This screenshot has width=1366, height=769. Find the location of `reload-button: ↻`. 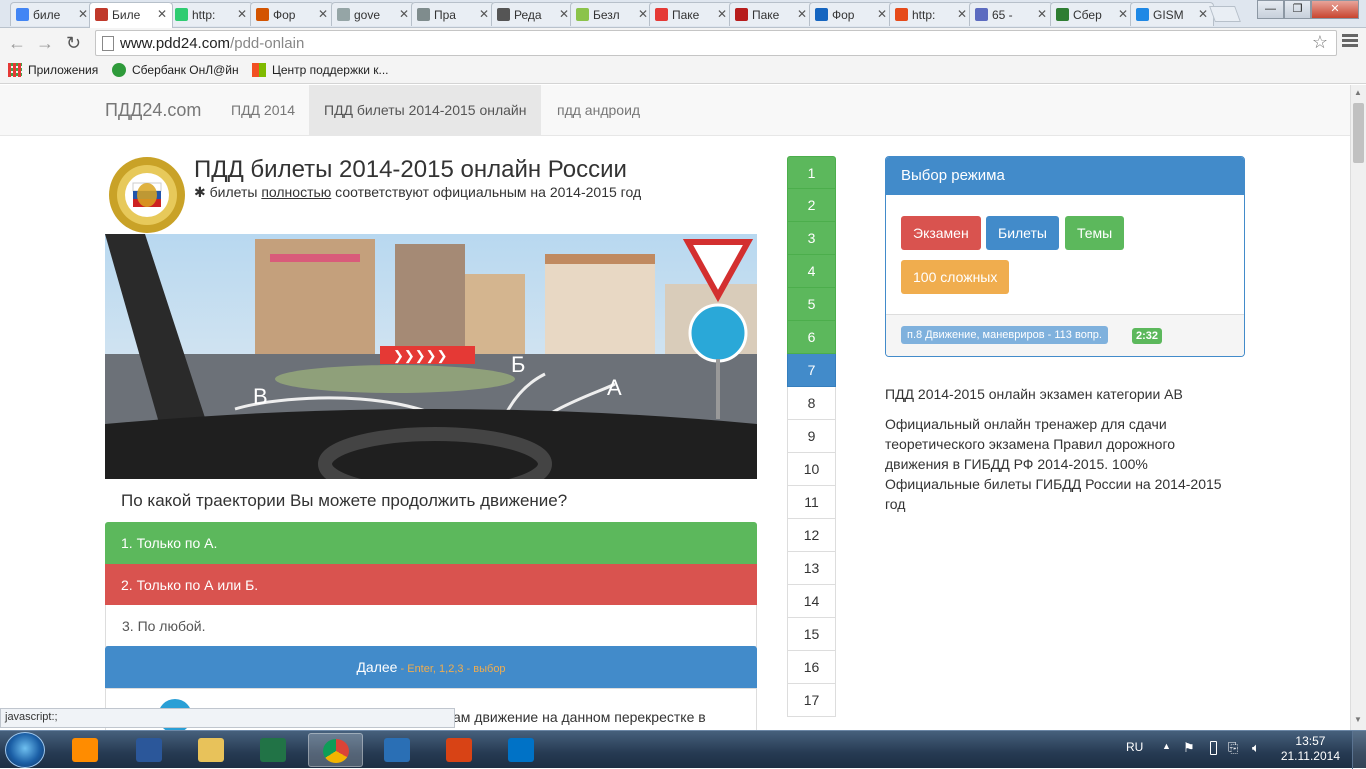

reload-button: ↻ is located at coordinates (73, 43).